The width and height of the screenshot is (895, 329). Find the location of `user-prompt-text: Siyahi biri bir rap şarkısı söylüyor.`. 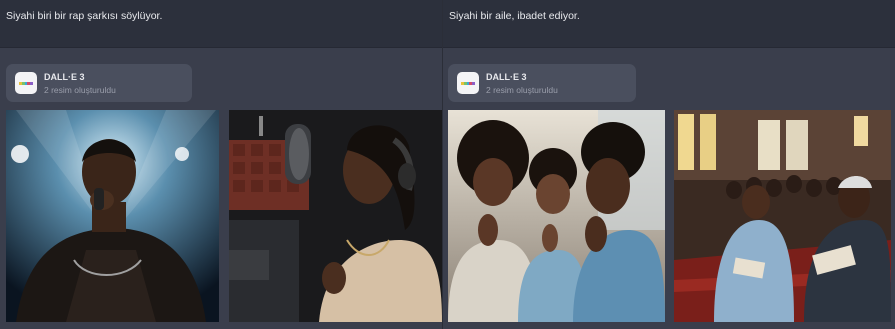

user-prompt-text: Siyahi biri bir rap şarkısı söylüyor. is located at coordinates (84, 16).